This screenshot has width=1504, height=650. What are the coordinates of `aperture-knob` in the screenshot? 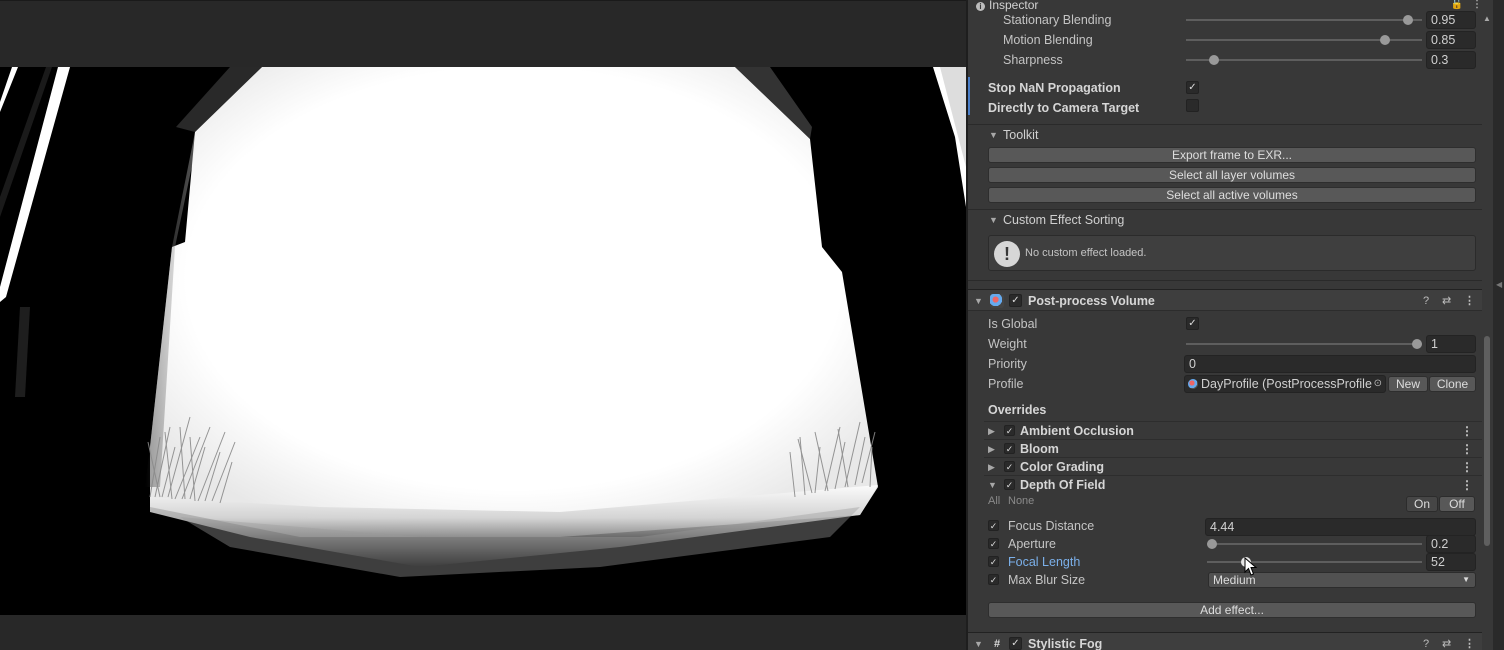 It's located at (1212, 544).